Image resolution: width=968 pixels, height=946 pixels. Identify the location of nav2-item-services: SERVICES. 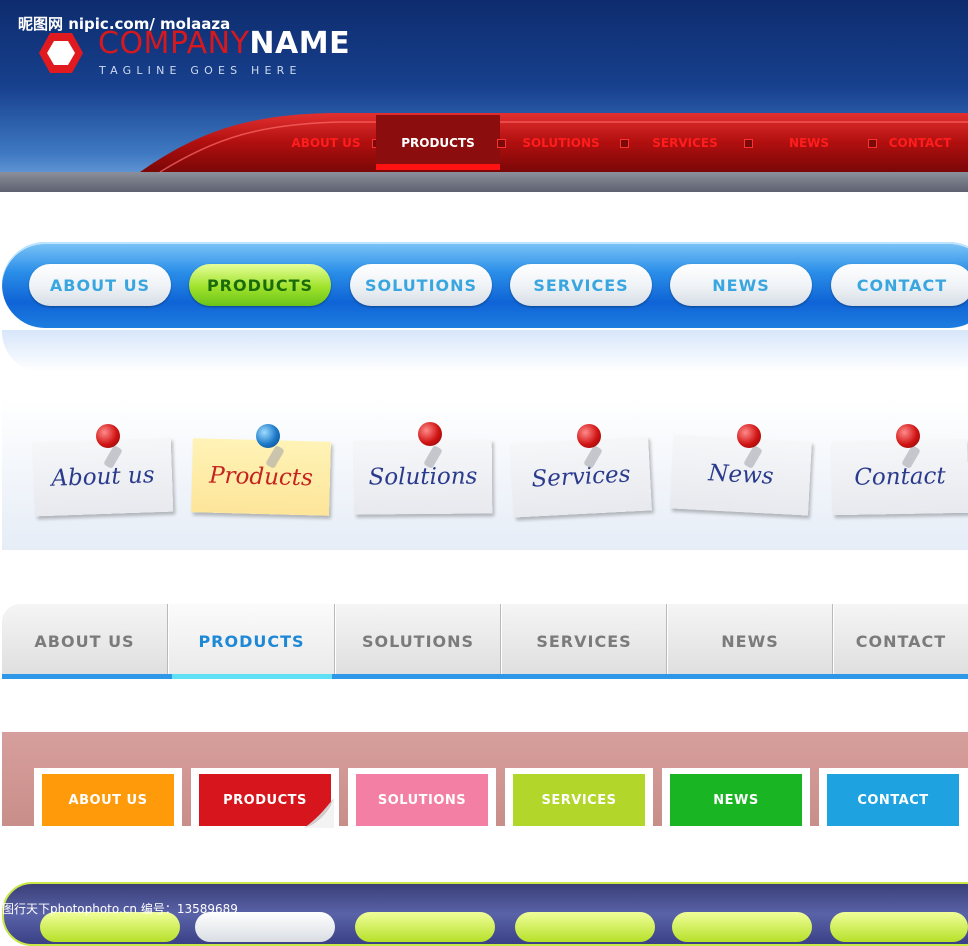
(581, 285).